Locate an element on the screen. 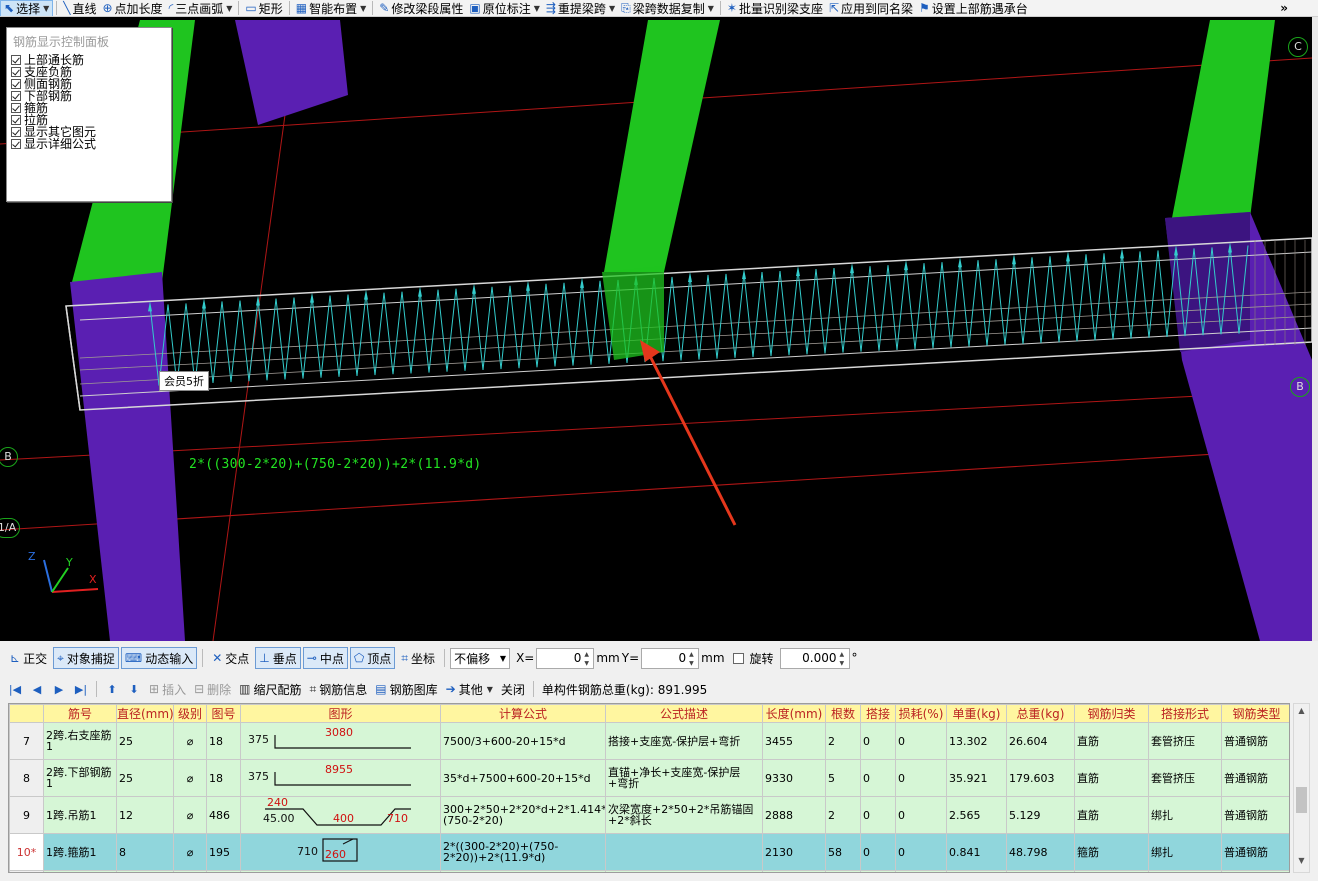 This screenshot has width=1318, height=881. cell-lap_type: 套管挤压 is located at coordinates (1185, 741).